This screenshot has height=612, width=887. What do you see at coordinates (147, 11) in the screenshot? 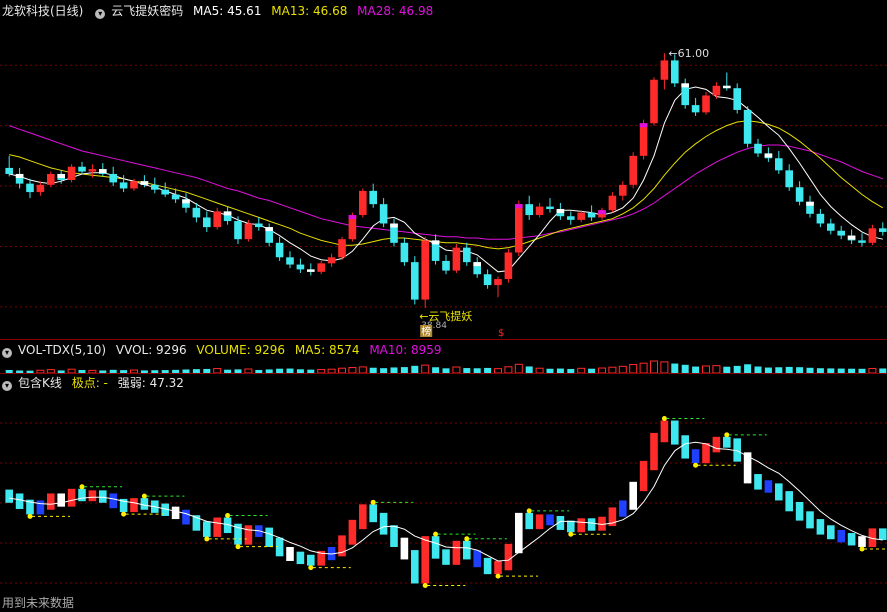
I see `indicator-name: 云飞提妖密码` at bounding box center [147, 11].